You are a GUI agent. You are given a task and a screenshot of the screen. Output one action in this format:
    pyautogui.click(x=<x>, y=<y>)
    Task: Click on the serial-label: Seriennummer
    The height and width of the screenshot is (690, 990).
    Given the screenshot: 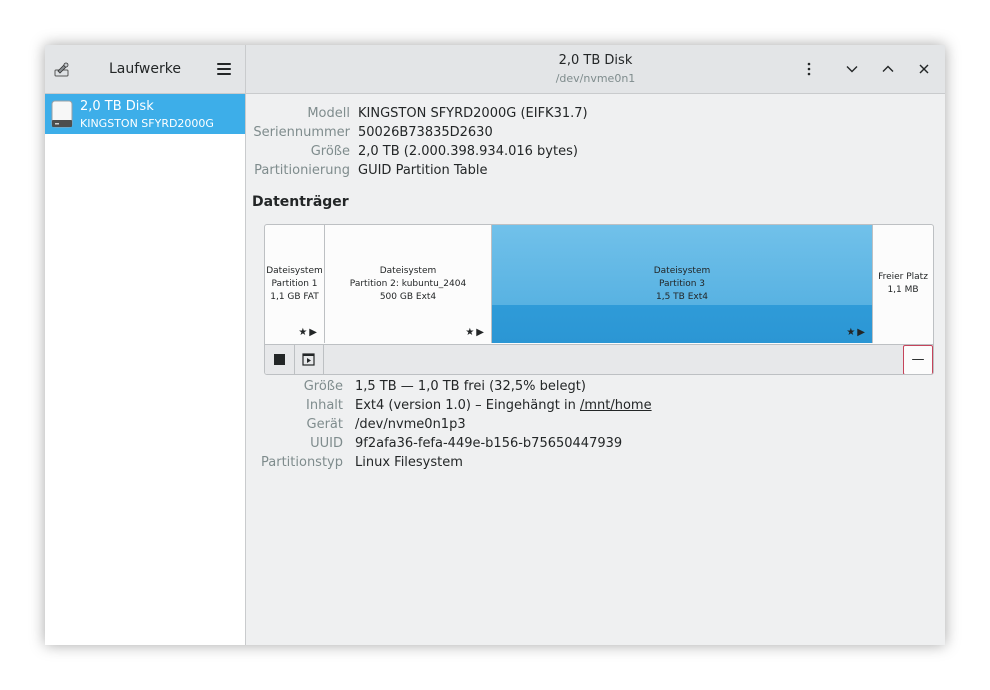 What is the action you would take?
    pyautogui.click(x=301, y=132)
    